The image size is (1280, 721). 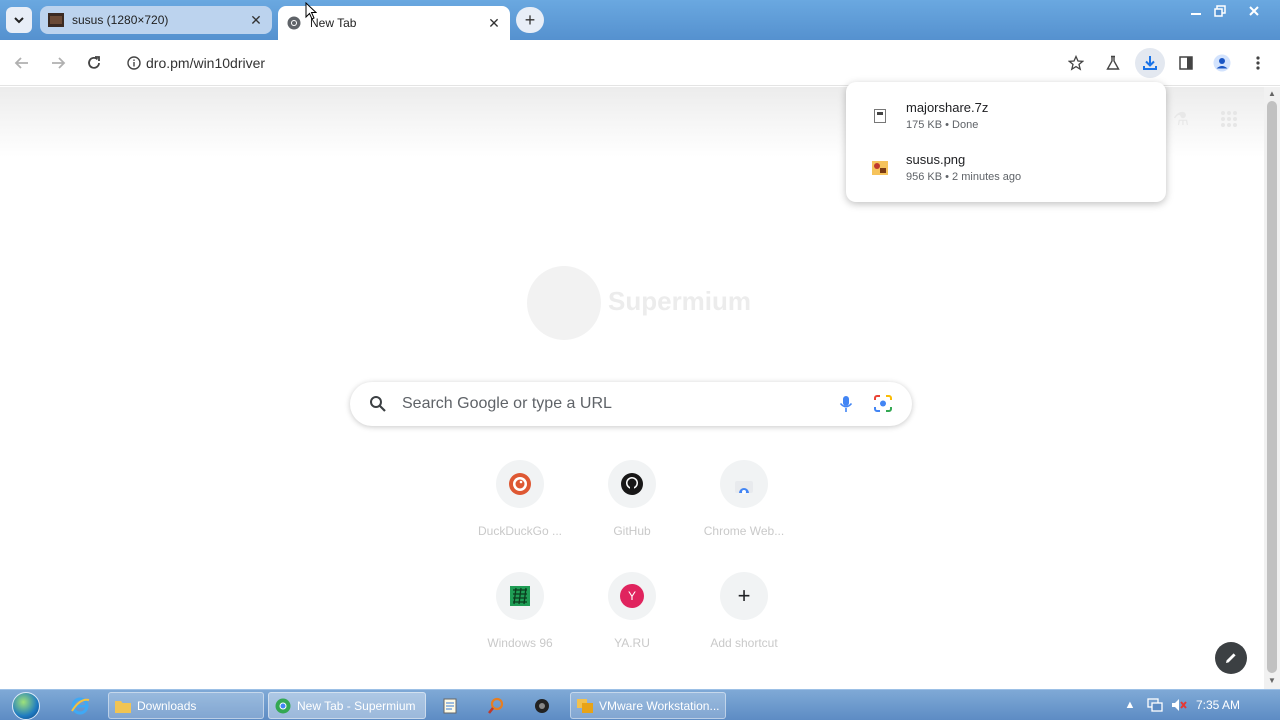 I want to click on tab-title: New Tab, so click(x=333, y=23).